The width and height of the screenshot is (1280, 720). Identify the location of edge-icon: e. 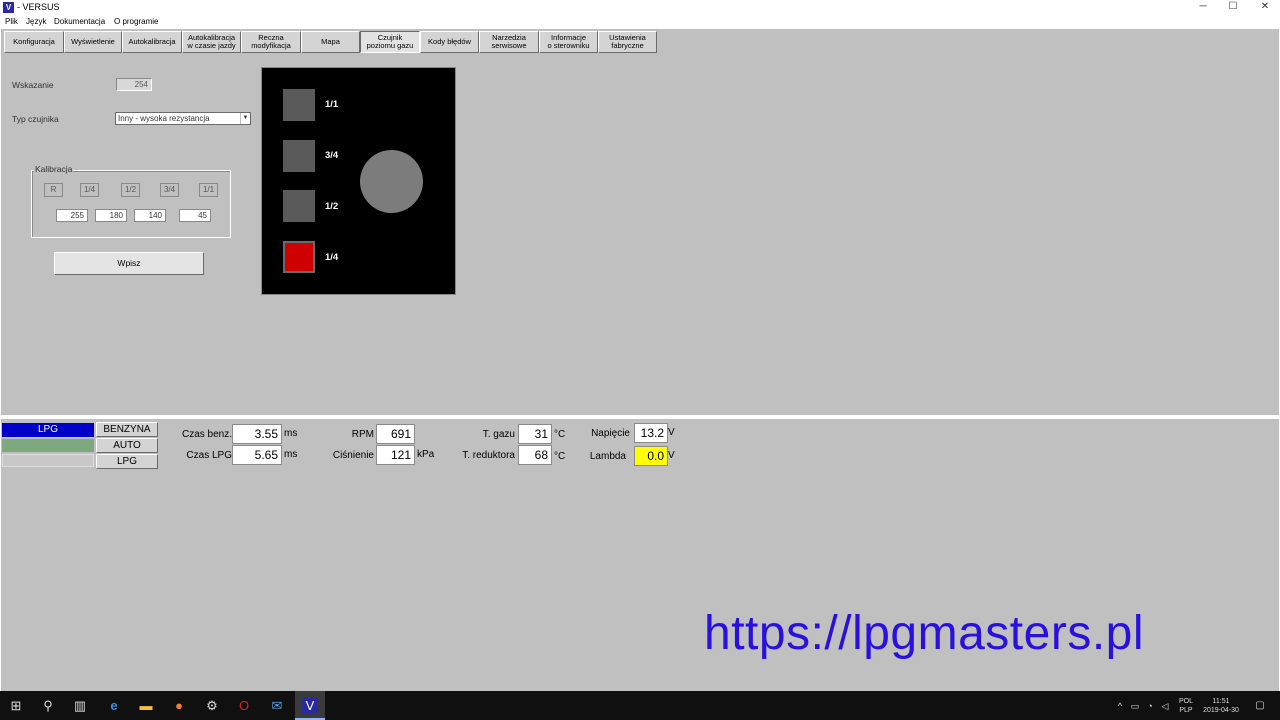
(114, 706).